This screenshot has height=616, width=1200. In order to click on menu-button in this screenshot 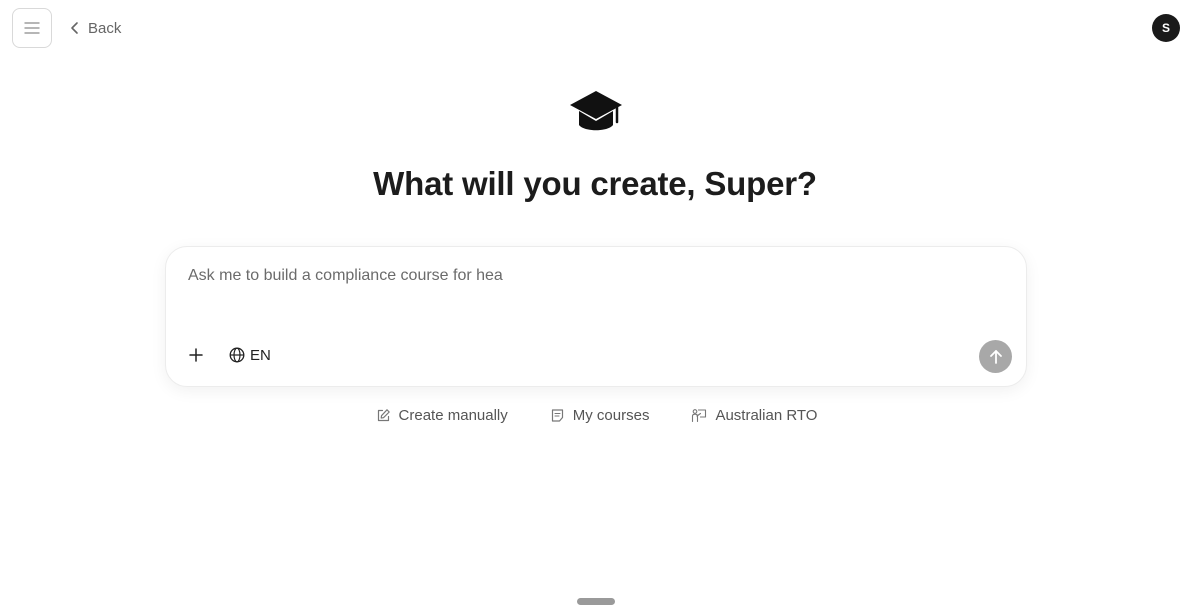, I will do `click(32, 28)`.